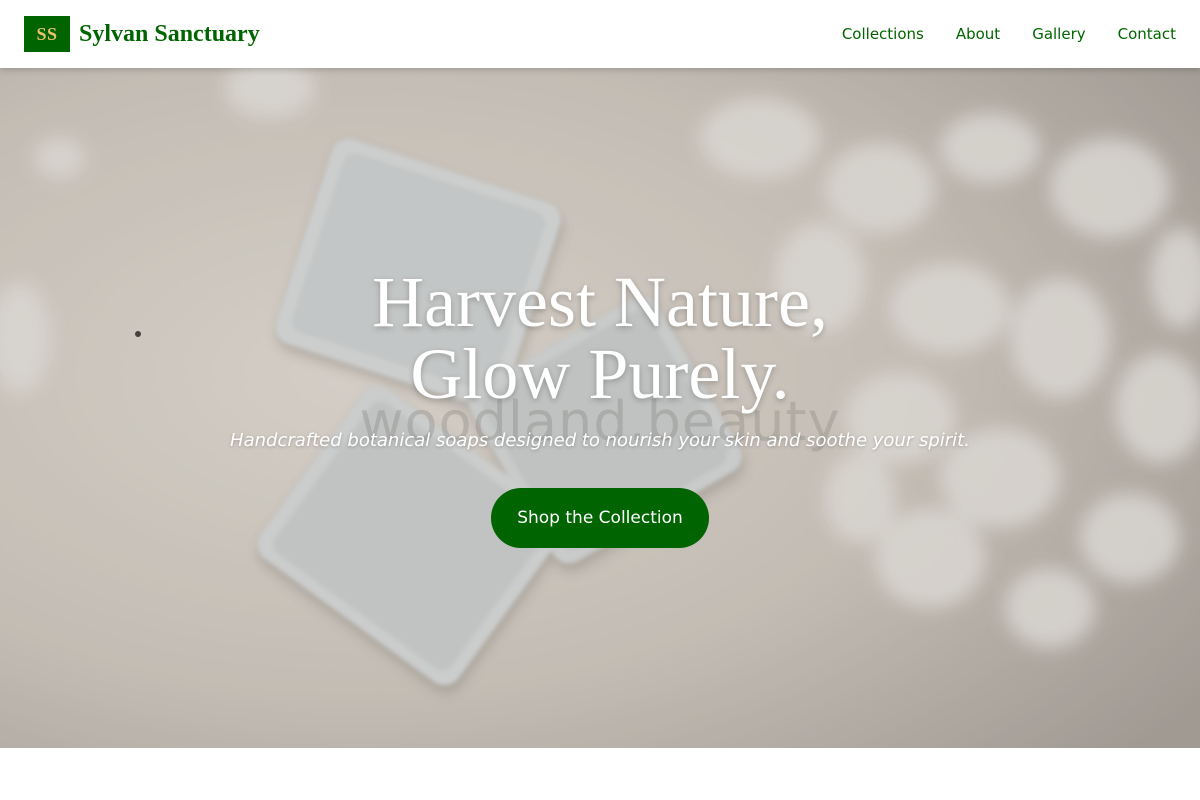  I want to click on nav-link-collections: Collections, so click(883, 34).